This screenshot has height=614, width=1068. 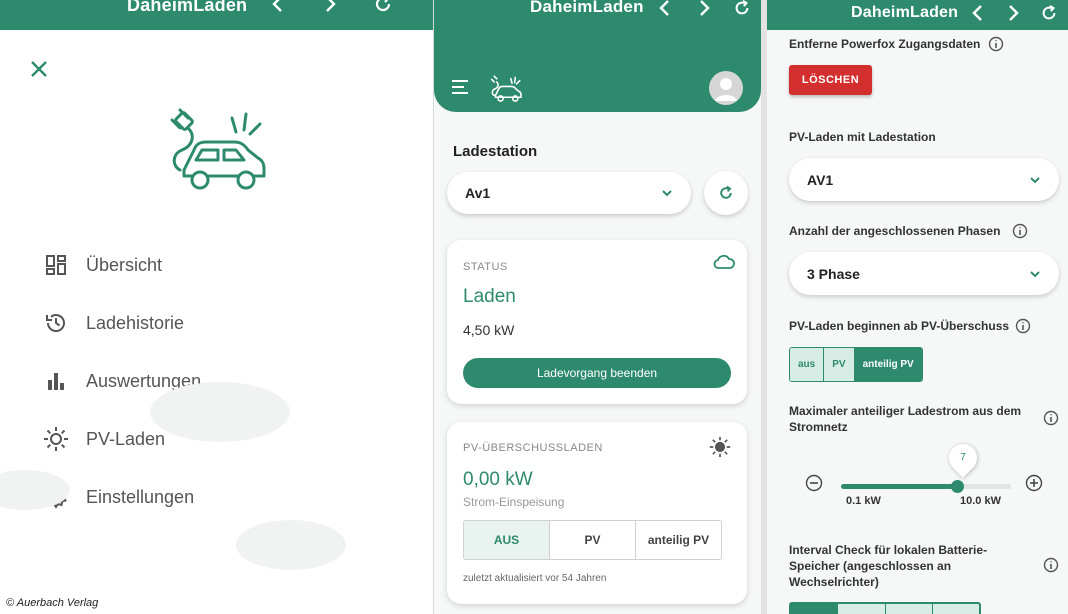 I want to click on refresh-button, so click(x=726, y=193).